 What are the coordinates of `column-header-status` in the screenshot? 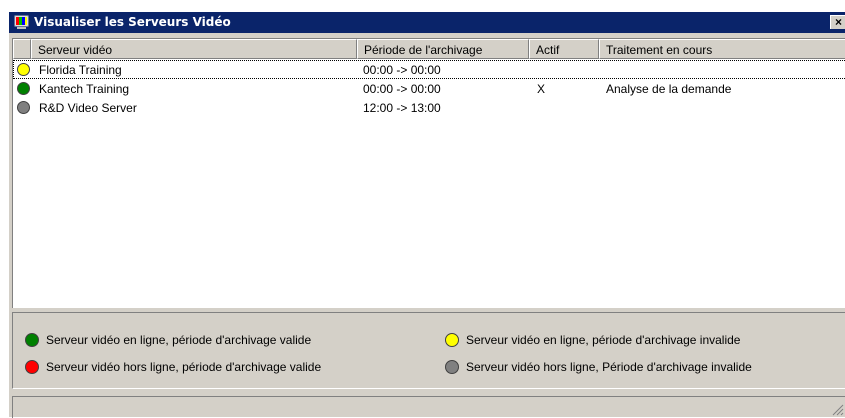 It's located at (22, 49).